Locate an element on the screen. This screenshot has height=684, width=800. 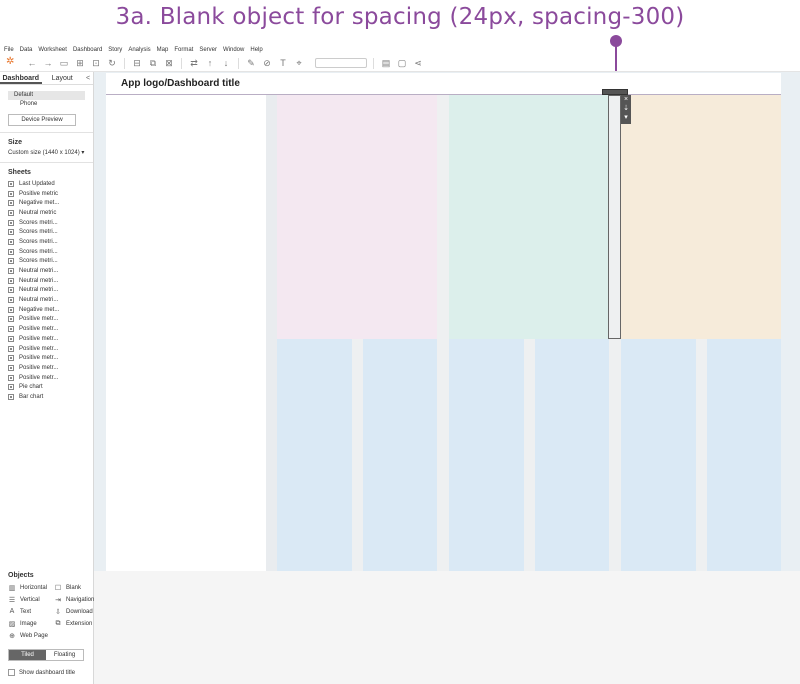
device-preview-button: Device Preview is located at coordinates (42, 120).